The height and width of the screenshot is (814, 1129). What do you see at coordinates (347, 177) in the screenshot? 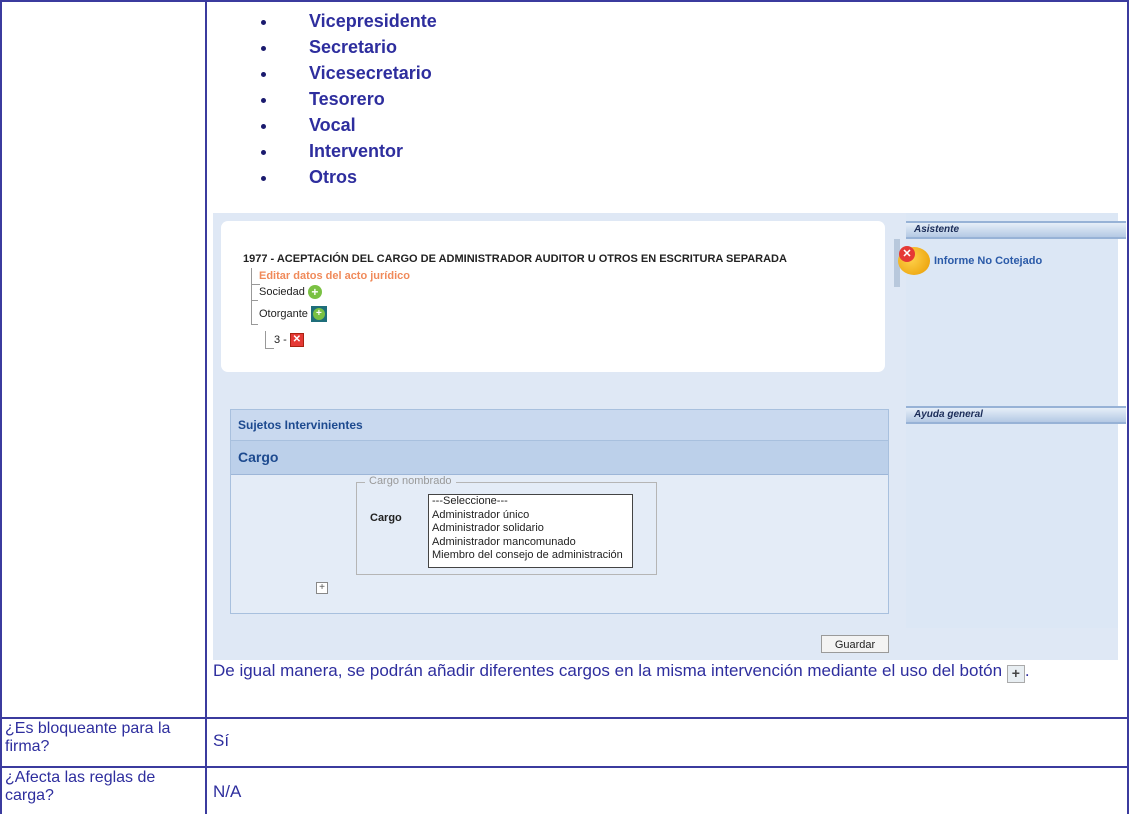
I see `list-item: Otros` at bounding box center [347, 177].